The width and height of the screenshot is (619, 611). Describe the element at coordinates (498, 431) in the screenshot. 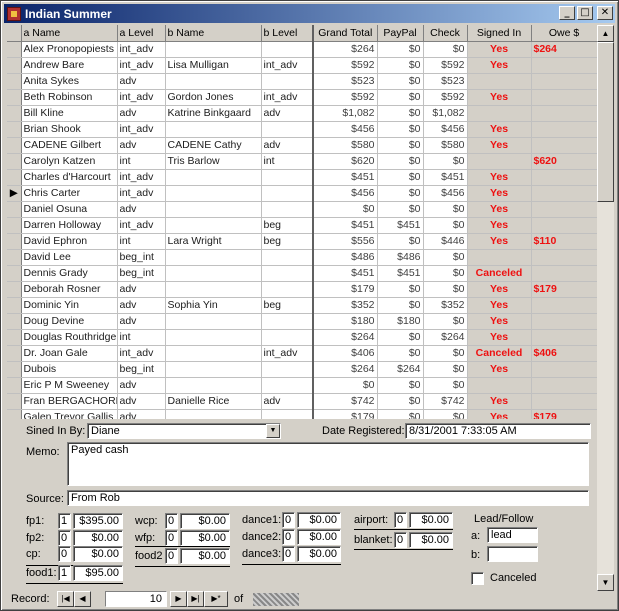

I see `date-registered-field: 8/31/2001 7:33:05 AM` at that location.